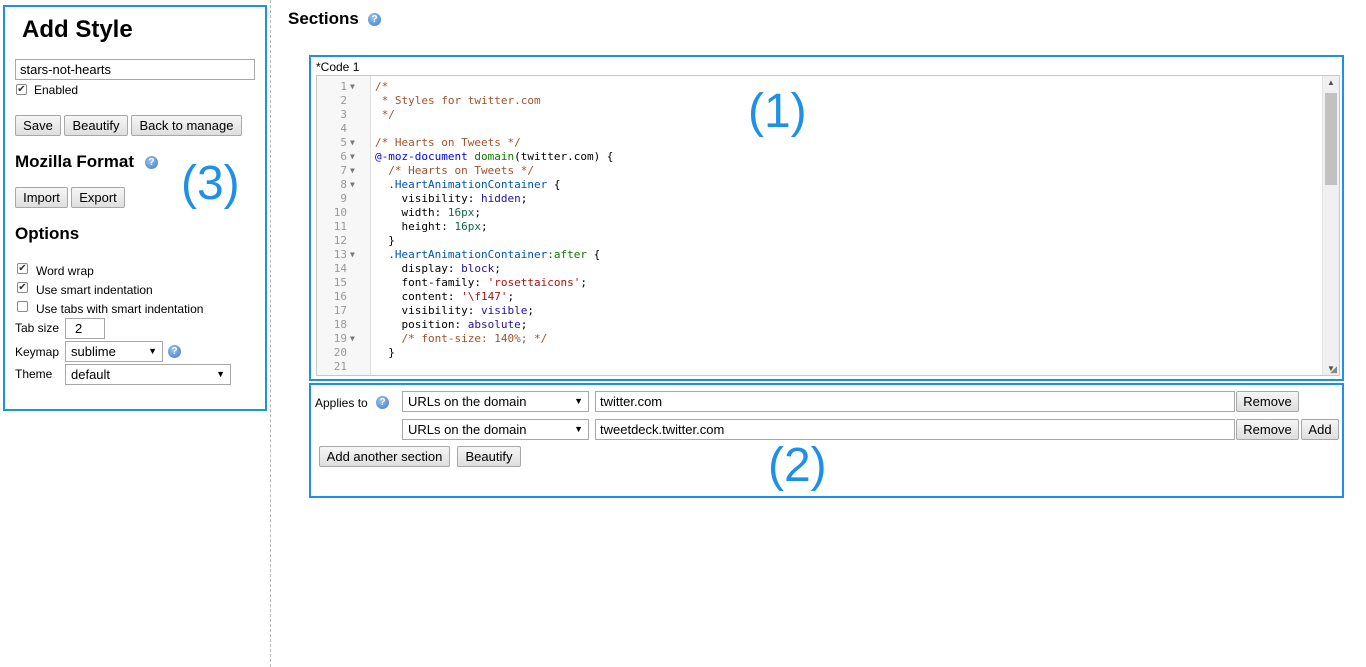  What do you see at coordinates (384, 456) in the screenshot?
I see `add-another-section-button: Add another section` at bounding box center [384, 456].